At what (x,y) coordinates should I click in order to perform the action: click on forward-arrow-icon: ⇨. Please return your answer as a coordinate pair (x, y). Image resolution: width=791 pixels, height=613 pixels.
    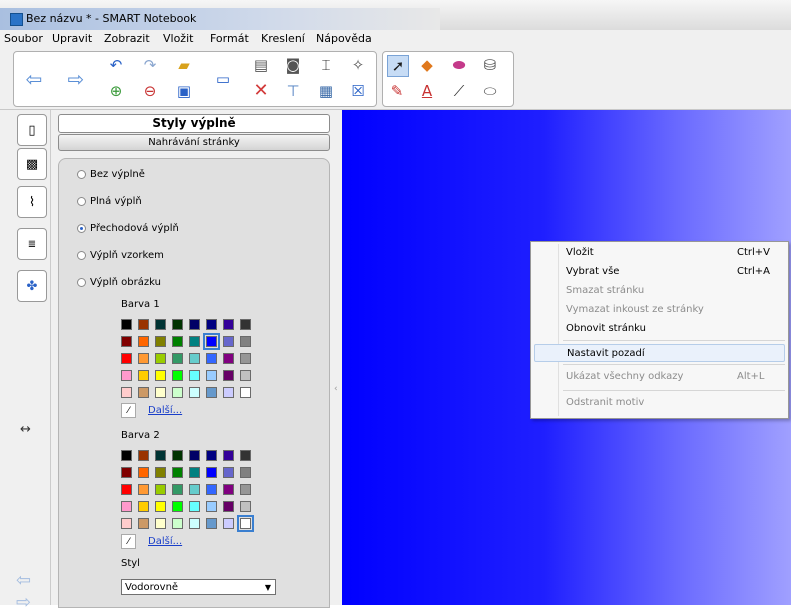
    Looking at the image, I should click on (76, 79).